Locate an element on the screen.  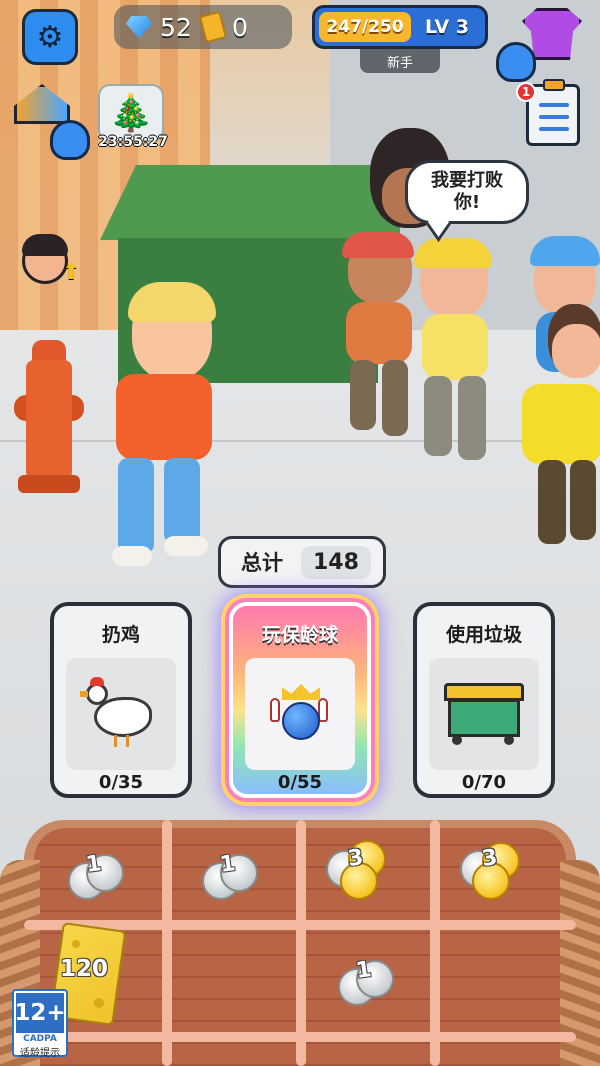
ticket-count: 0 is located at coordinates (240, 27).